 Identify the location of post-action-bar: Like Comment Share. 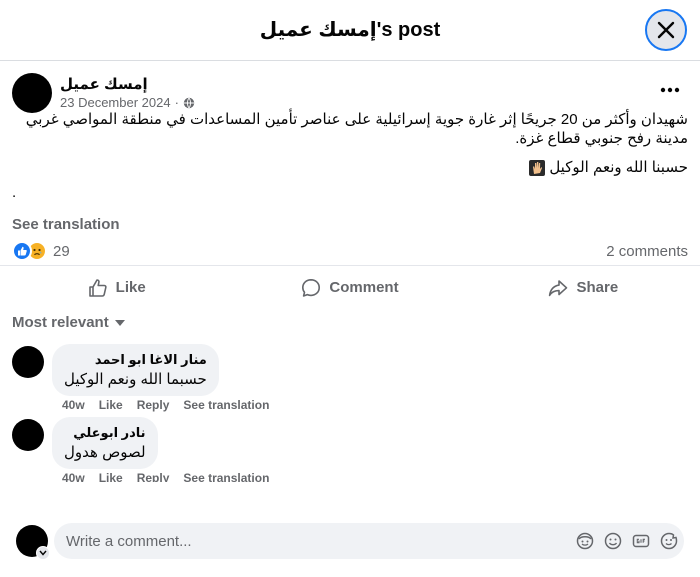
(350, 283).